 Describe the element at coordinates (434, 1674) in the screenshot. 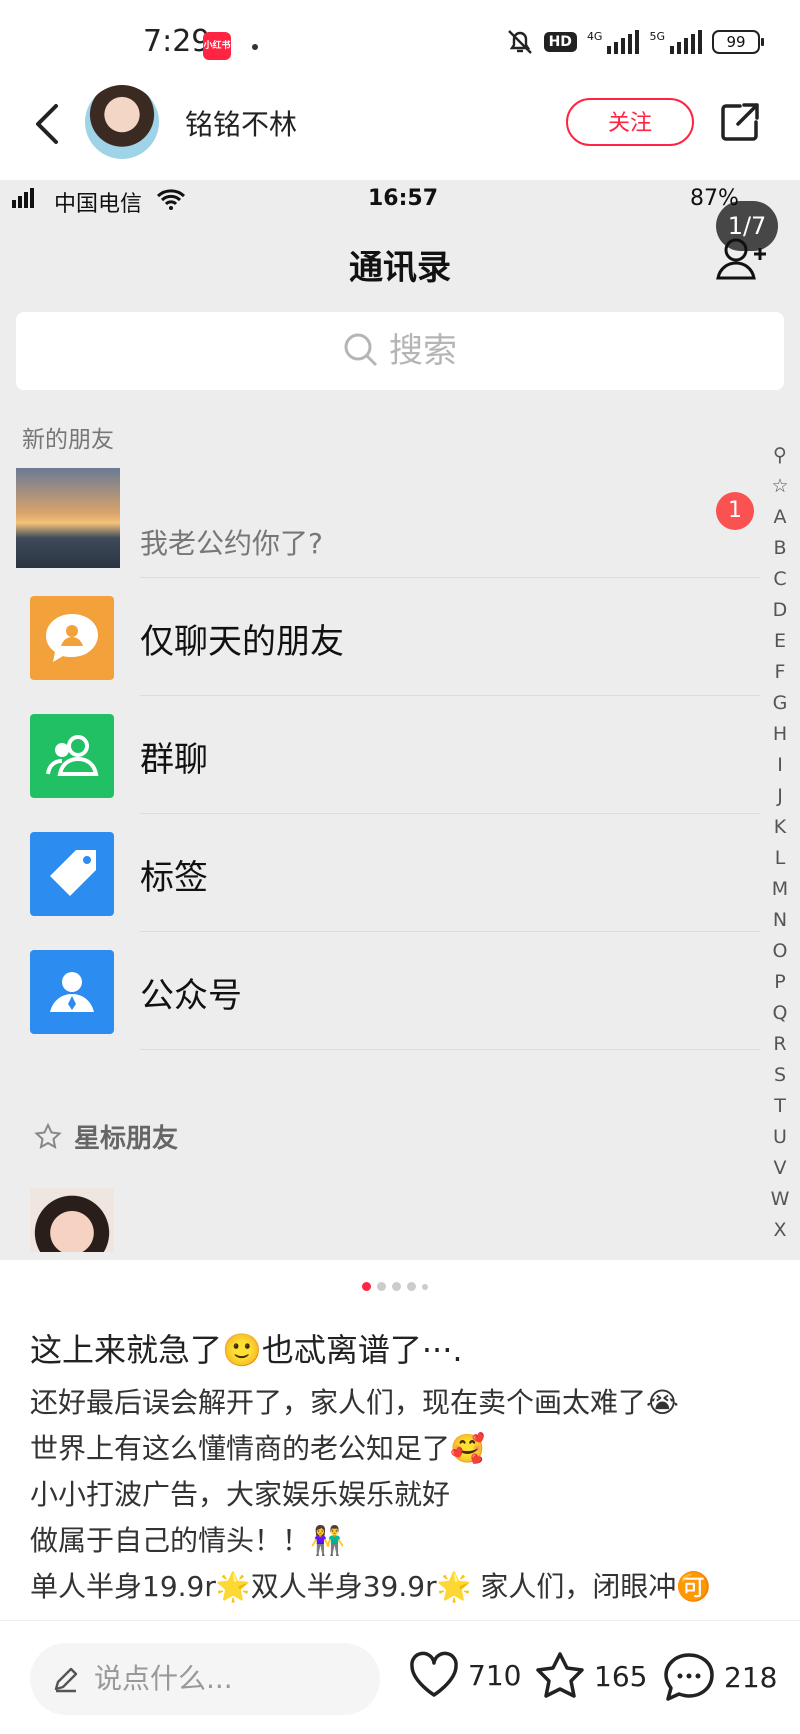

I see `heart-icon` at that location.